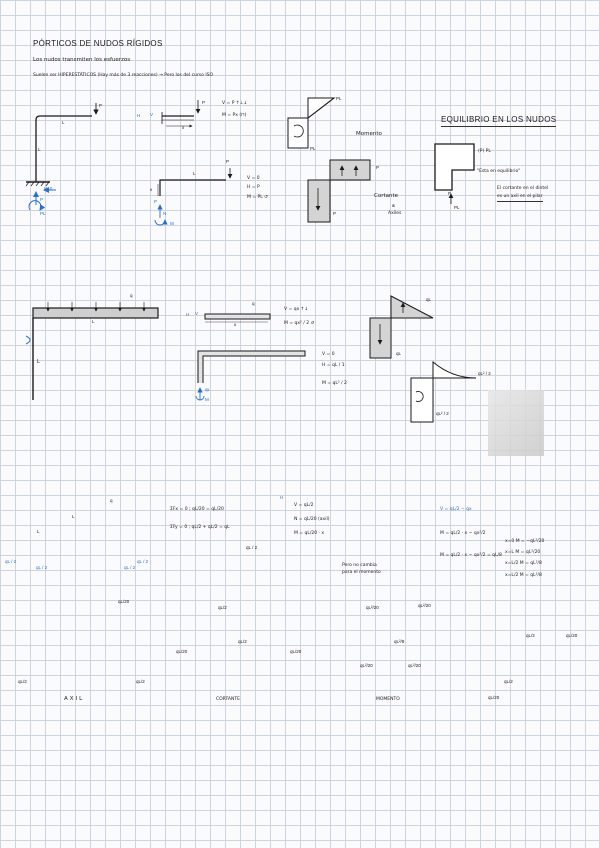 This screenshot has width=599, height=848. Describe the element at coordinates (200, 394) in the screenshot. I see `free-body-4-reactions` at that location.